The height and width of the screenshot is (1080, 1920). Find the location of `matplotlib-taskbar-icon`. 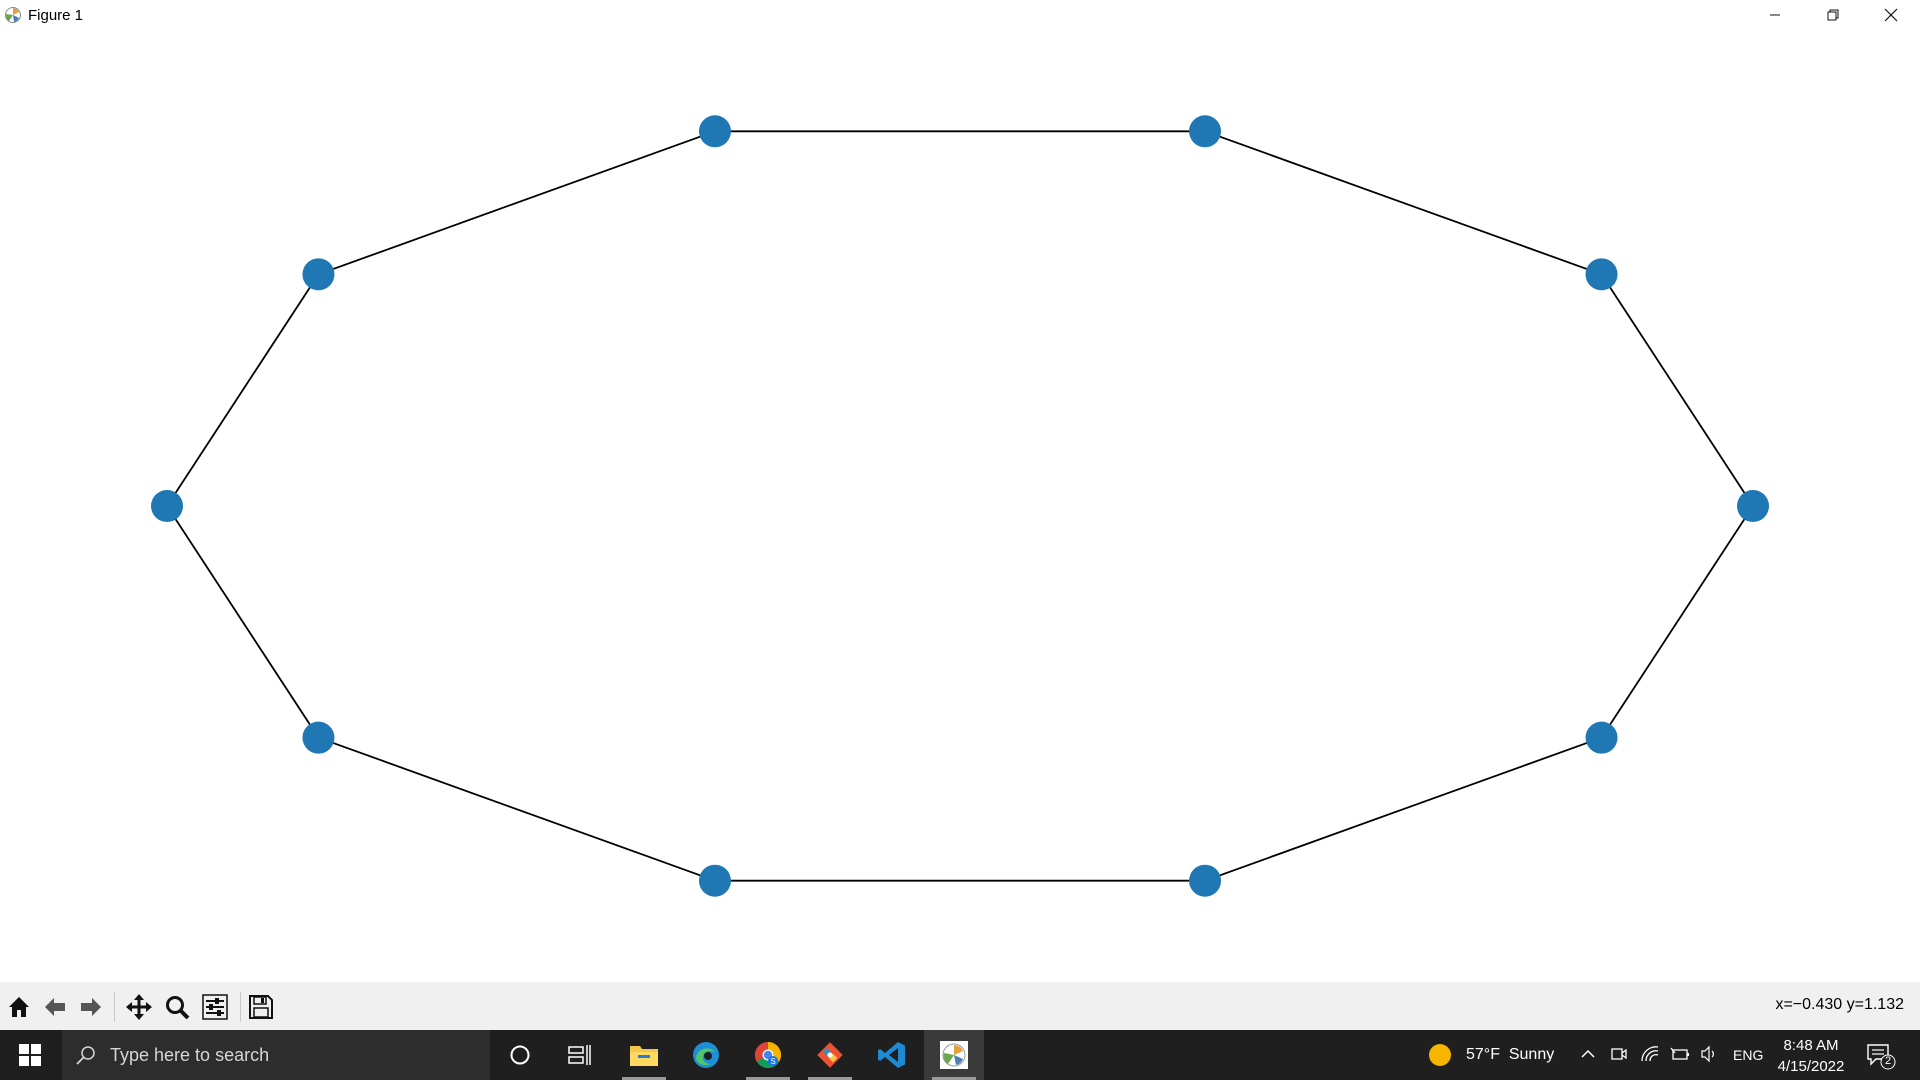

matplotlib-taskbar-icon is located at coordinates (954, 1055).